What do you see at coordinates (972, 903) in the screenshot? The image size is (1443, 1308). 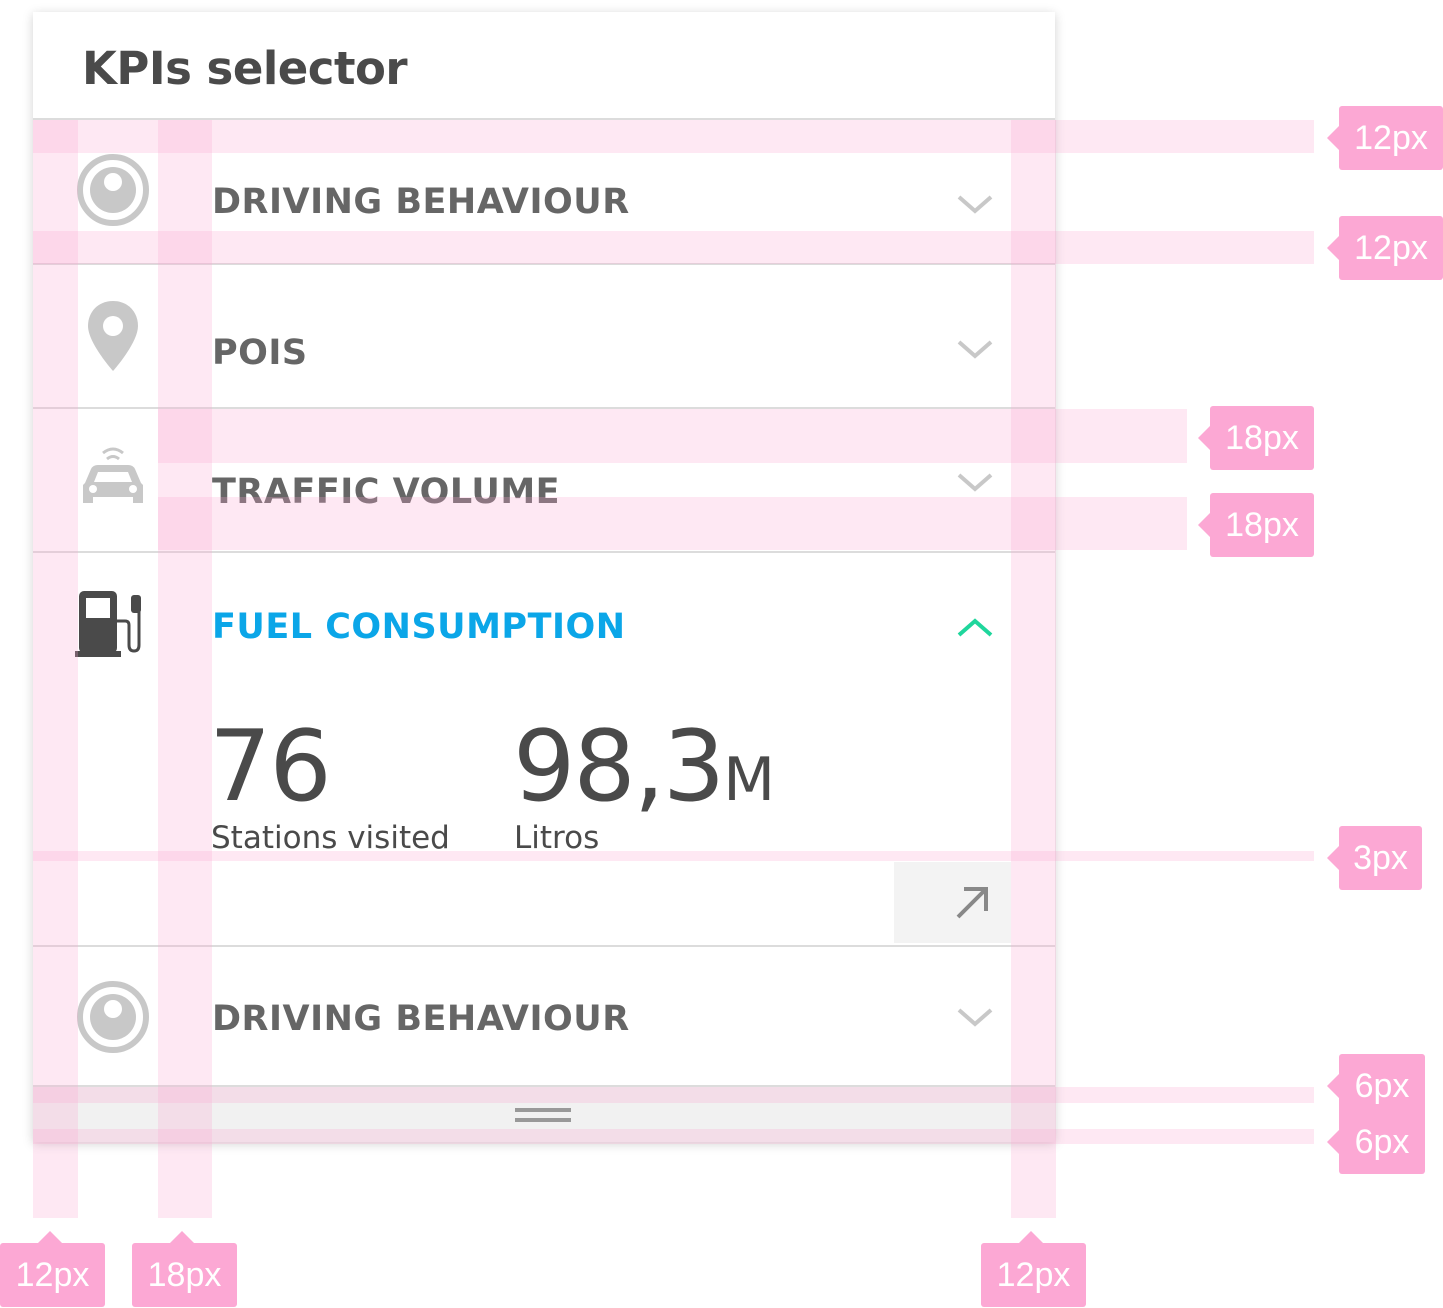 I see `arrow-up-right-icon` at bounding box center [972, 903].